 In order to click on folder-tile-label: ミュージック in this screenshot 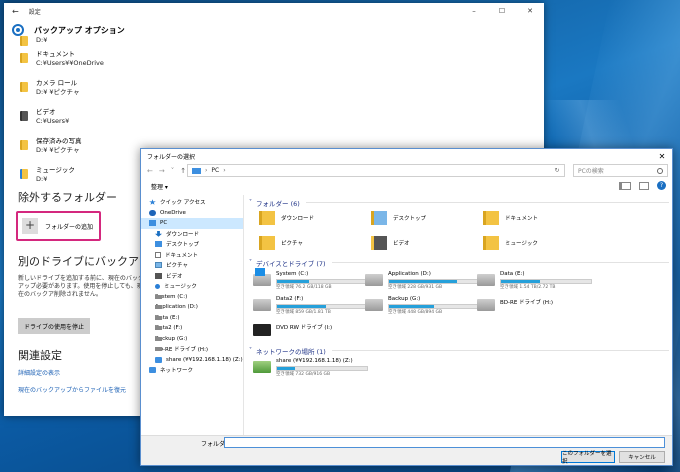, I will do `click(521, 244)`.